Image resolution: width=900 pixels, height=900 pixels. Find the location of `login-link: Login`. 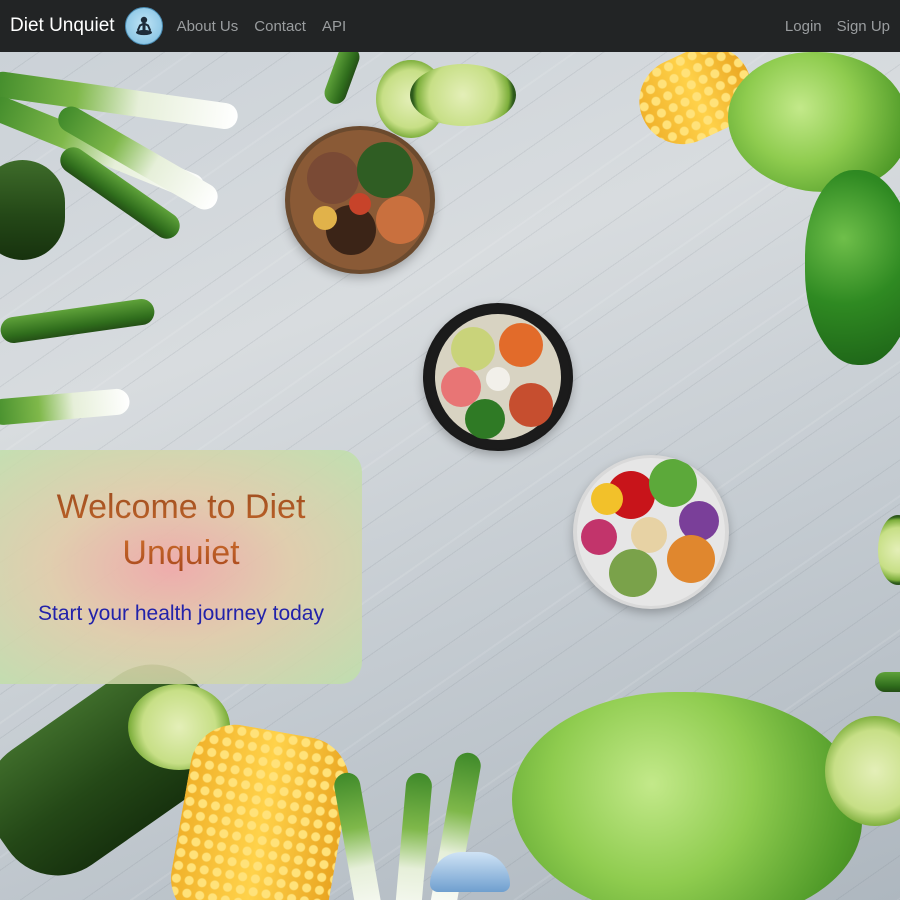

login-link: Login is located at coordinates (803, 26).